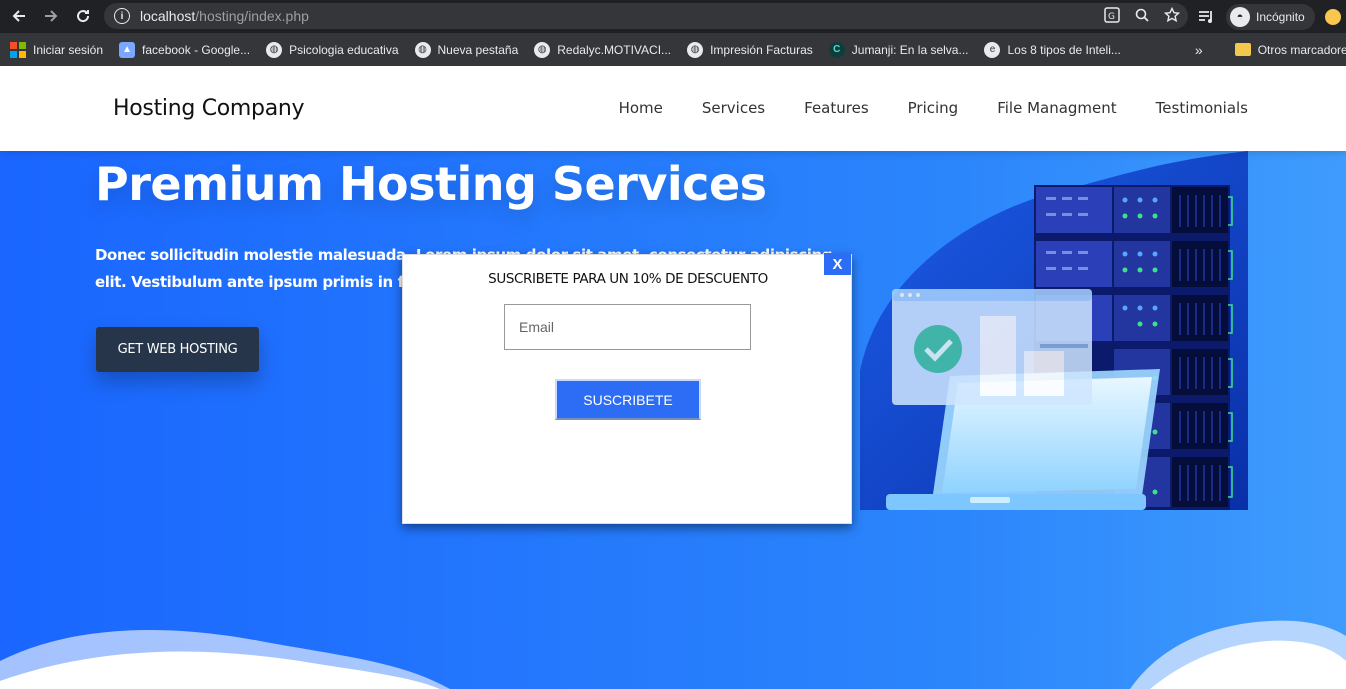 The height and width of the screenshot is (689, 1346). I want to click on address-bar: i localhost/hosting/index.php G, so click(646, 16).